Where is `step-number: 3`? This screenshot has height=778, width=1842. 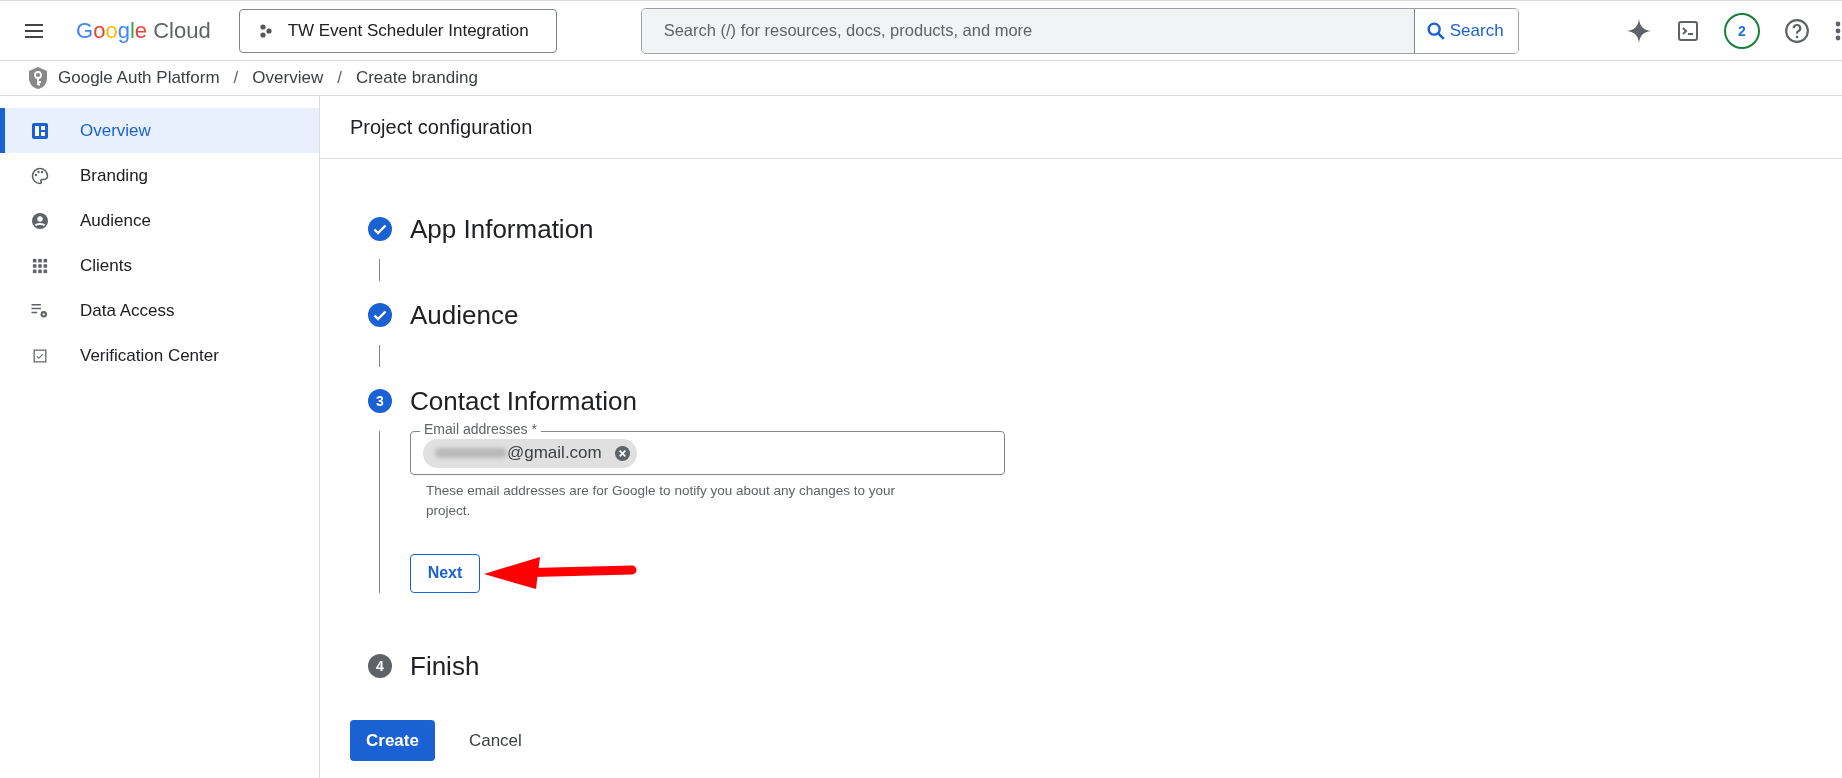
step-number: 3 is located at coordinates (380, 401).